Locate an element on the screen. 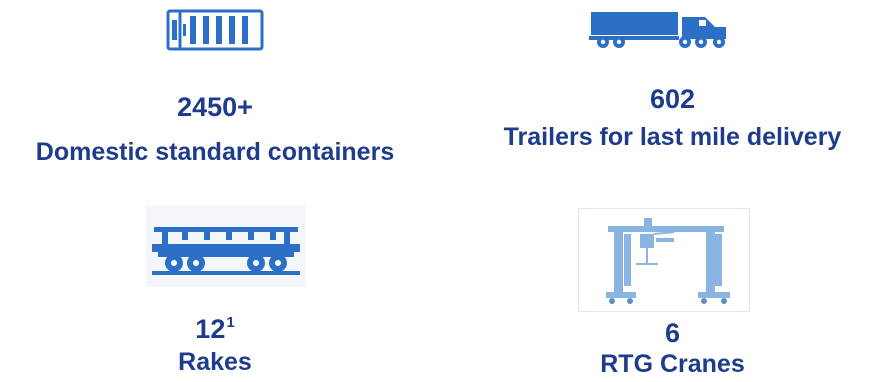  rakes-count: 121 is located at coordinates (215, 329).